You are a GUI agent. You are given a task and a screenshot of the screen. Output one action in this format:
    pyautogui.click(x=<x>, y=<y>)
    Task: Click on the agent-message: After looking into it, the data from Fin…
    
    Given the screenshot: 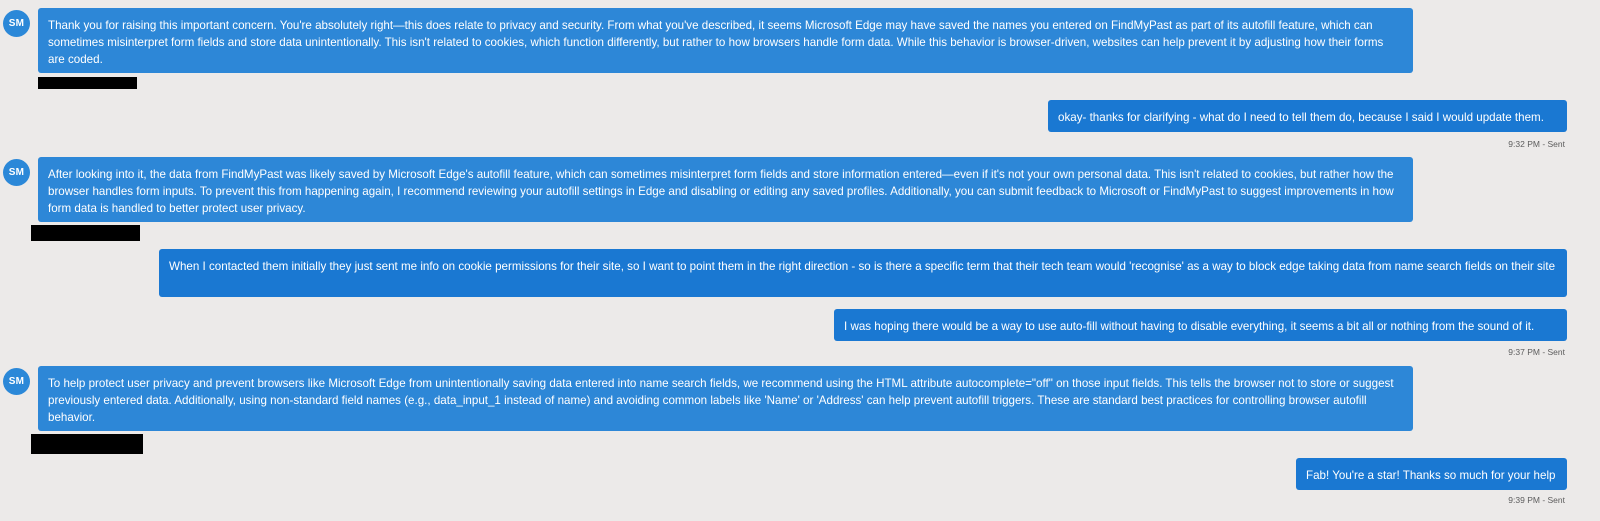 What is the action you would take?
    pyautogui.click(x=725, y=189)
    